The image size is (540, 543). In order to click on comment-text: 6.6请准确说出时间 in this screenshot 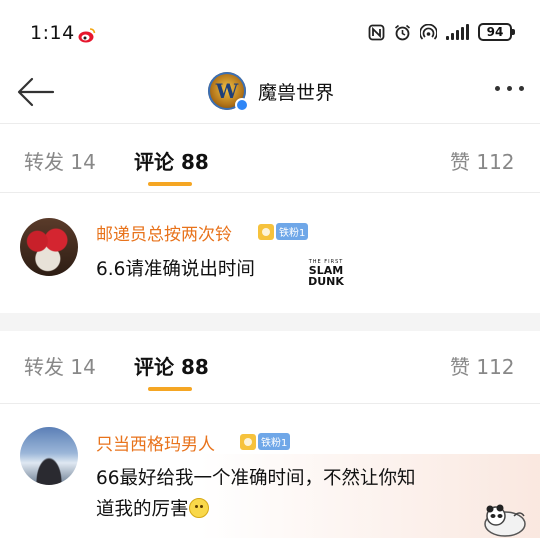, I will do `click(175, 269)`.